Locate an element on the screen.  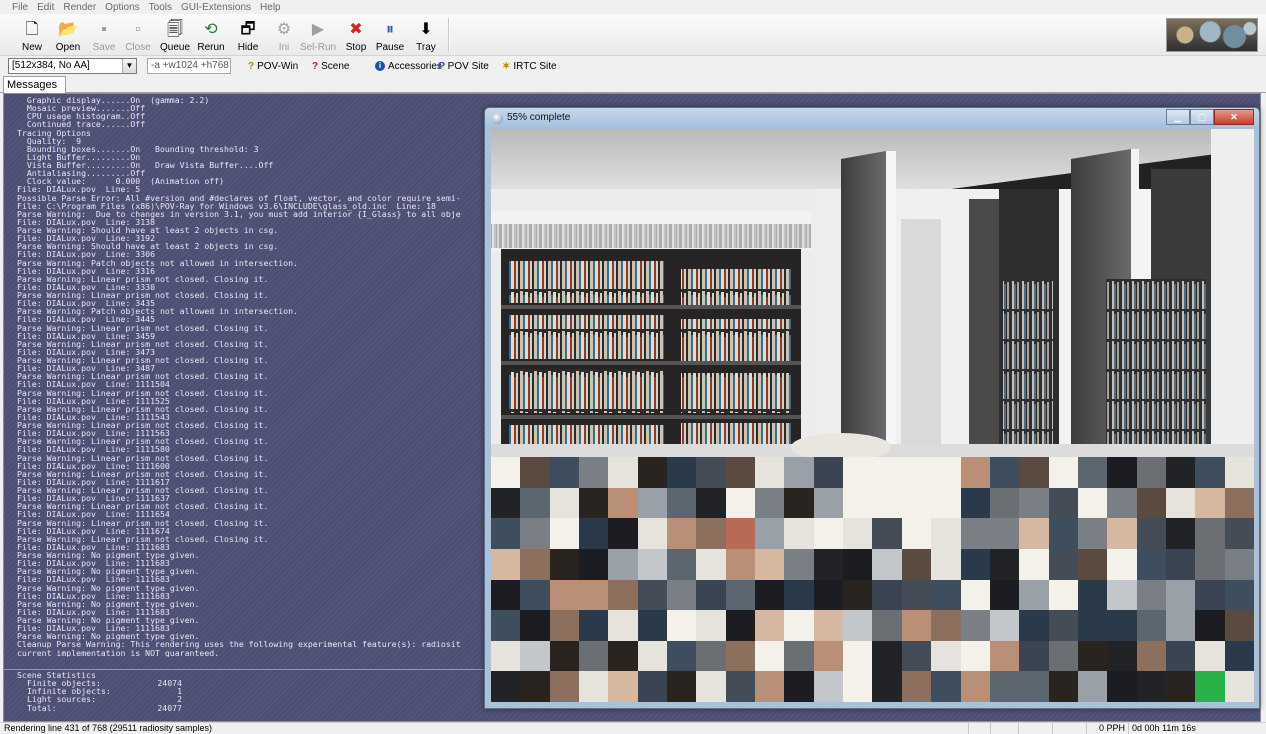
open-folder-icon: 📂 is located at coordinates (68, 29).